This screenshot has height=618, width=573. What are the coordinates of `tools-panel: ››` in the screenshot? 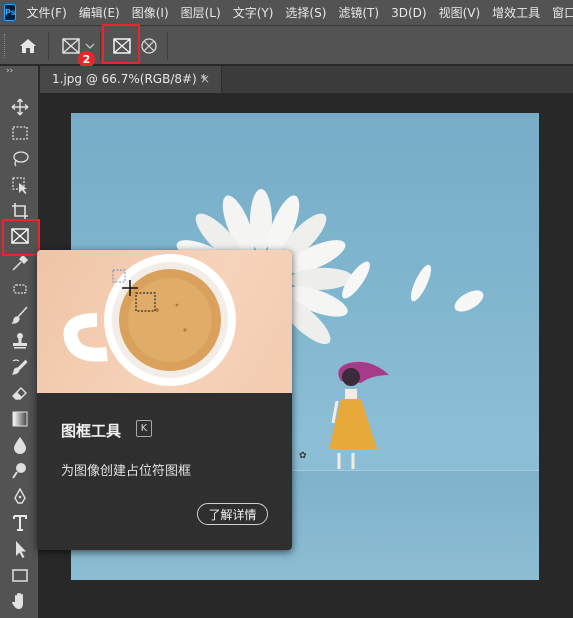 It's located at (19, 342).